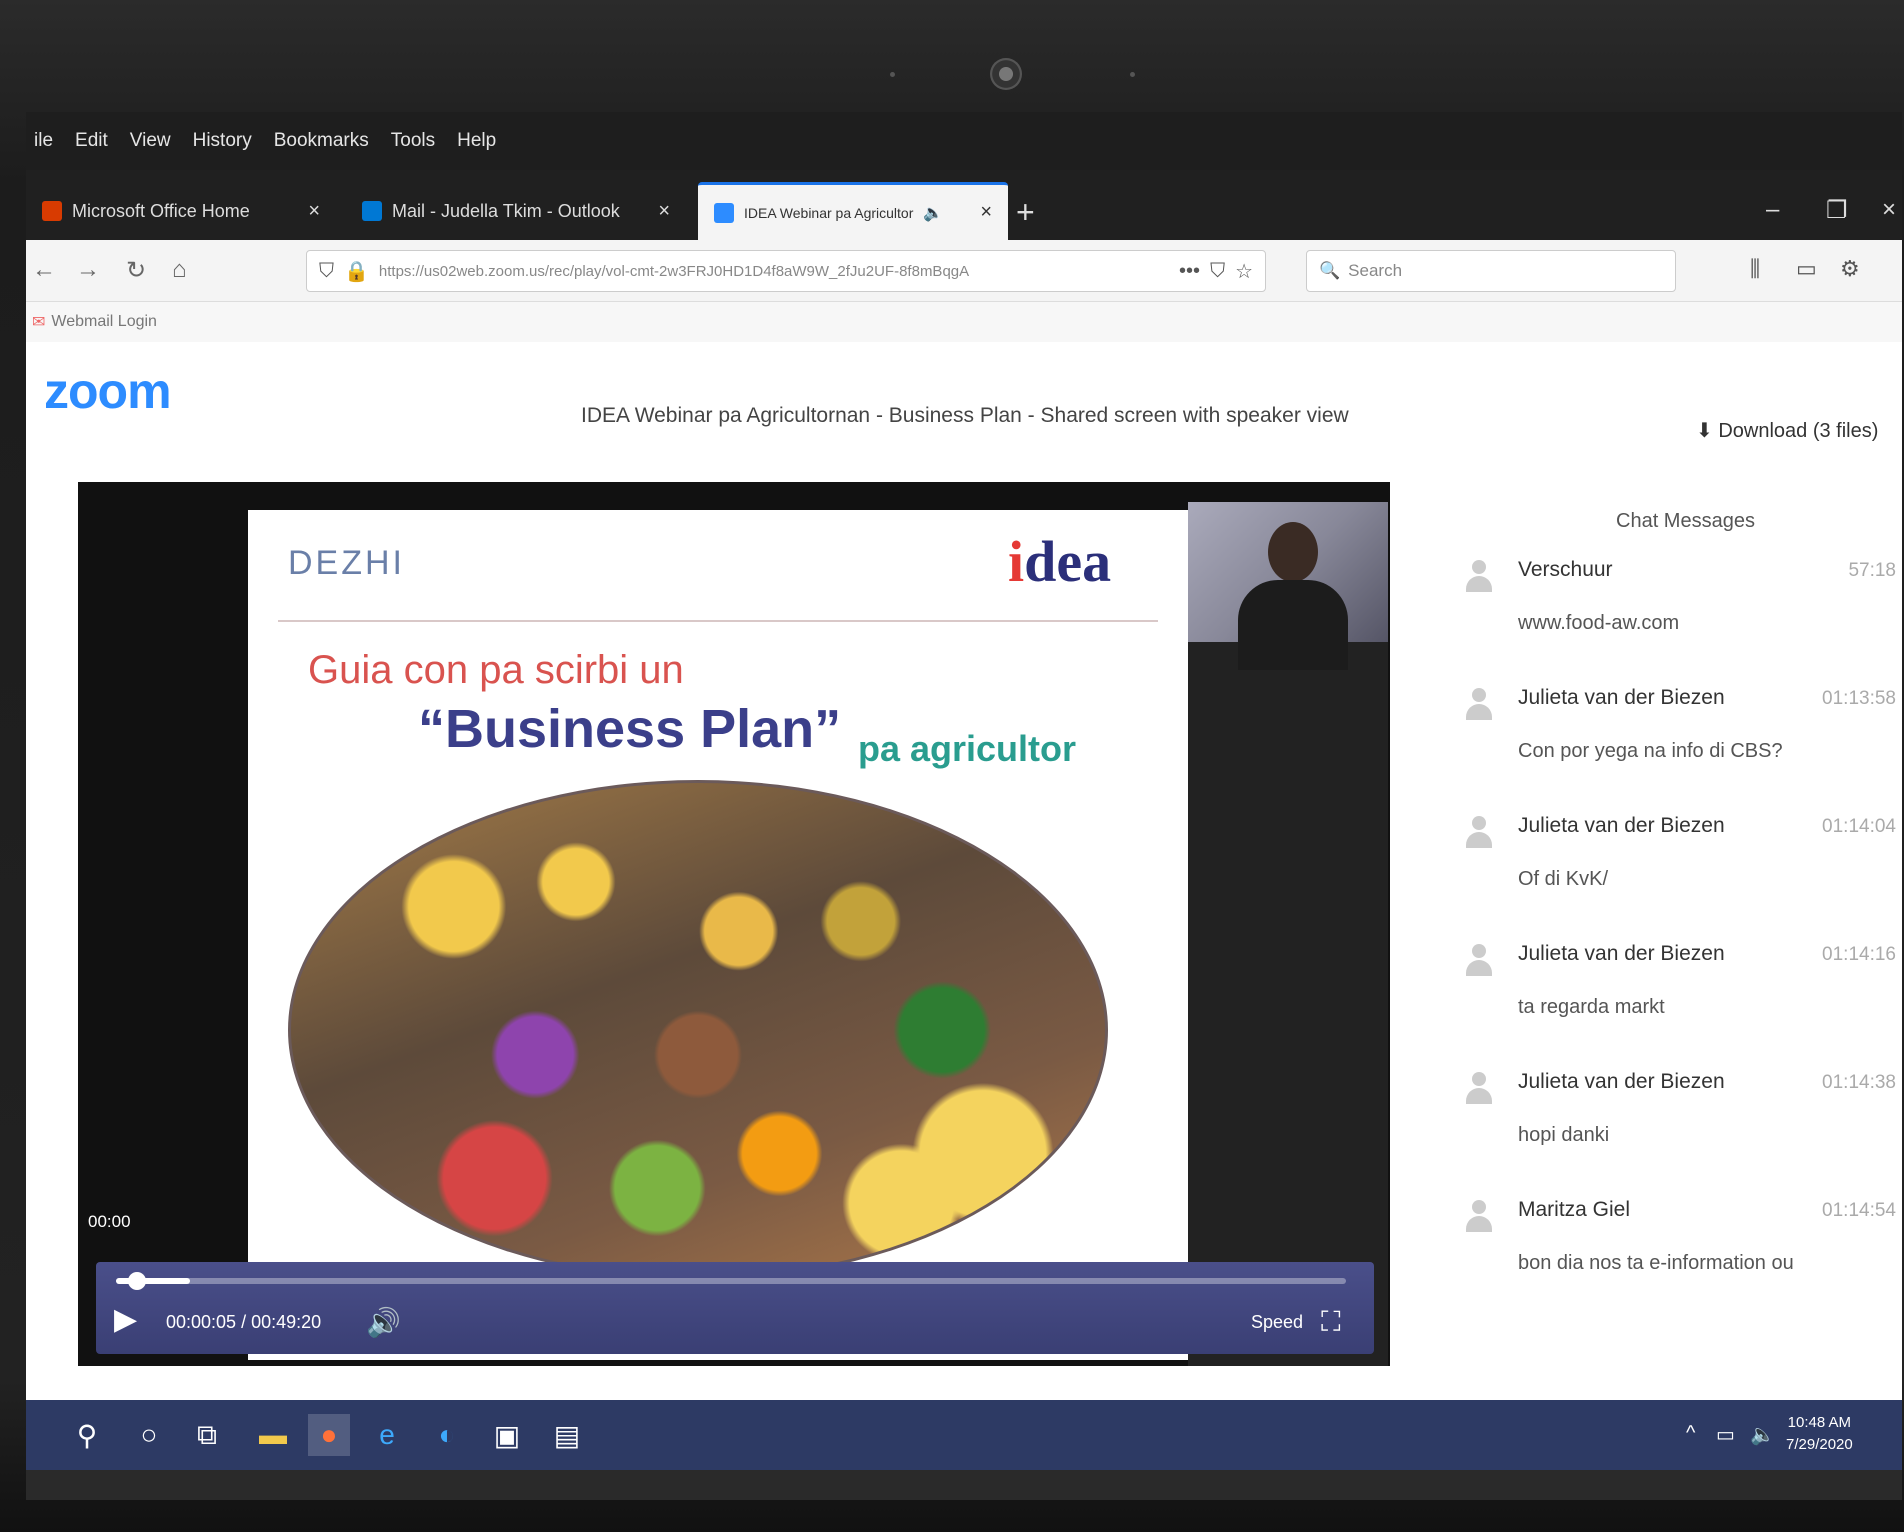 This screenshot has height=1532, width=1904. Describe the element at coordinates (108, 391) in the screenshot. I see `zoom-logo: zoom` at that location.